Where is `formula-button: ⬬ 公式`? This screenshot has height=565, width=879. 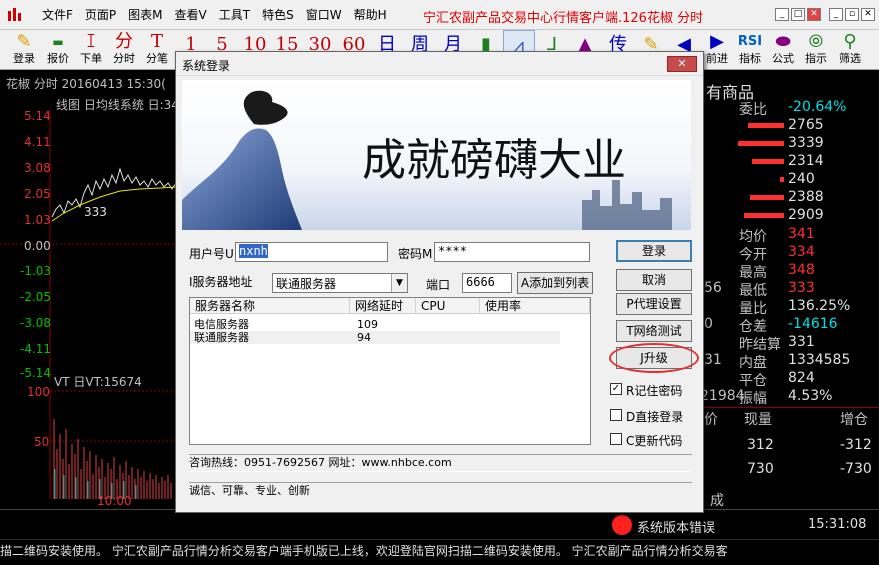
formula-button: ⬬ 公式 is located at coordinates (783, 50).